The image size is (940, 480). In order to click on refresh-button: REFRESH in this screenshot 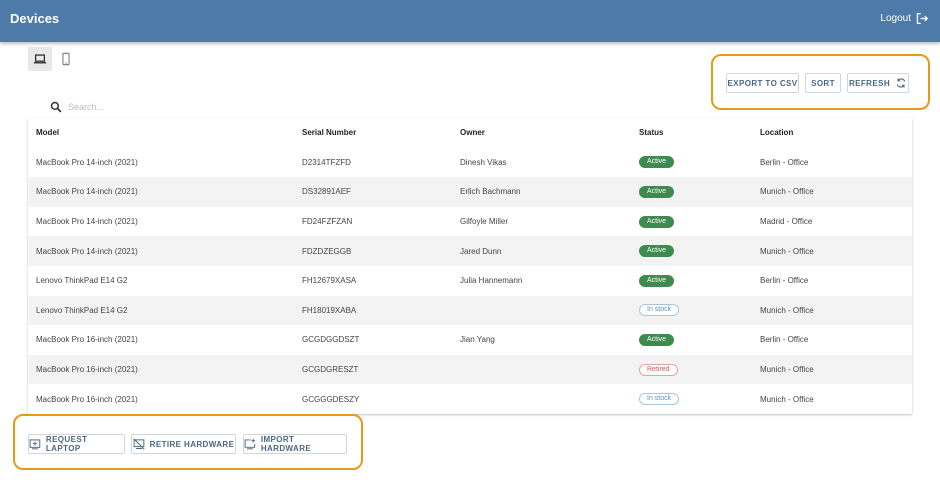, I will do `click(878, 83)`.